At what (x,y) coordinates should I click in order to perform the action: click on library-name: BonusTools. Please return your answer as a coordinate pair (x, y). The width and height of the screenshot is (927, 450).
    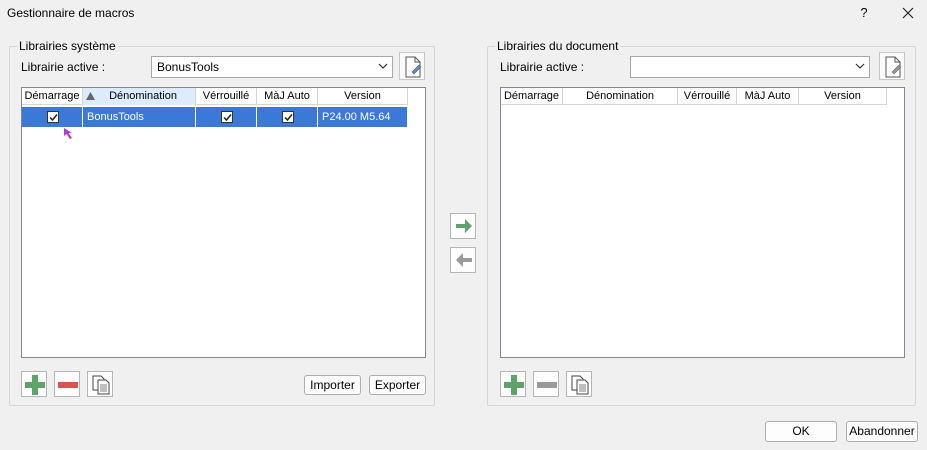
    Looking at the image, I should click on (115, 117).